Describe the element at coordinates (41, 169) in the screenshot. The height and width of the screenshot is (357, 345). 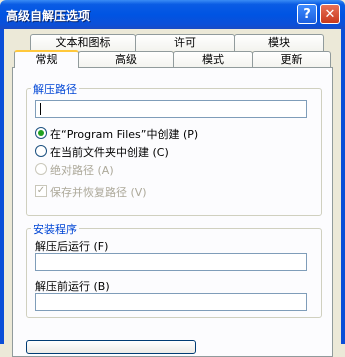
I see `radio-absolute-path` at that location.